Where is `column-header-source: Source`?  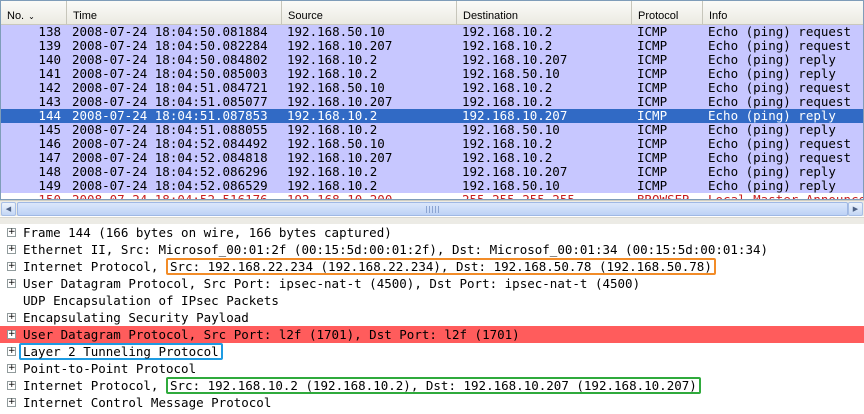 column-header-source: Source is located at coordinates (369, 12).